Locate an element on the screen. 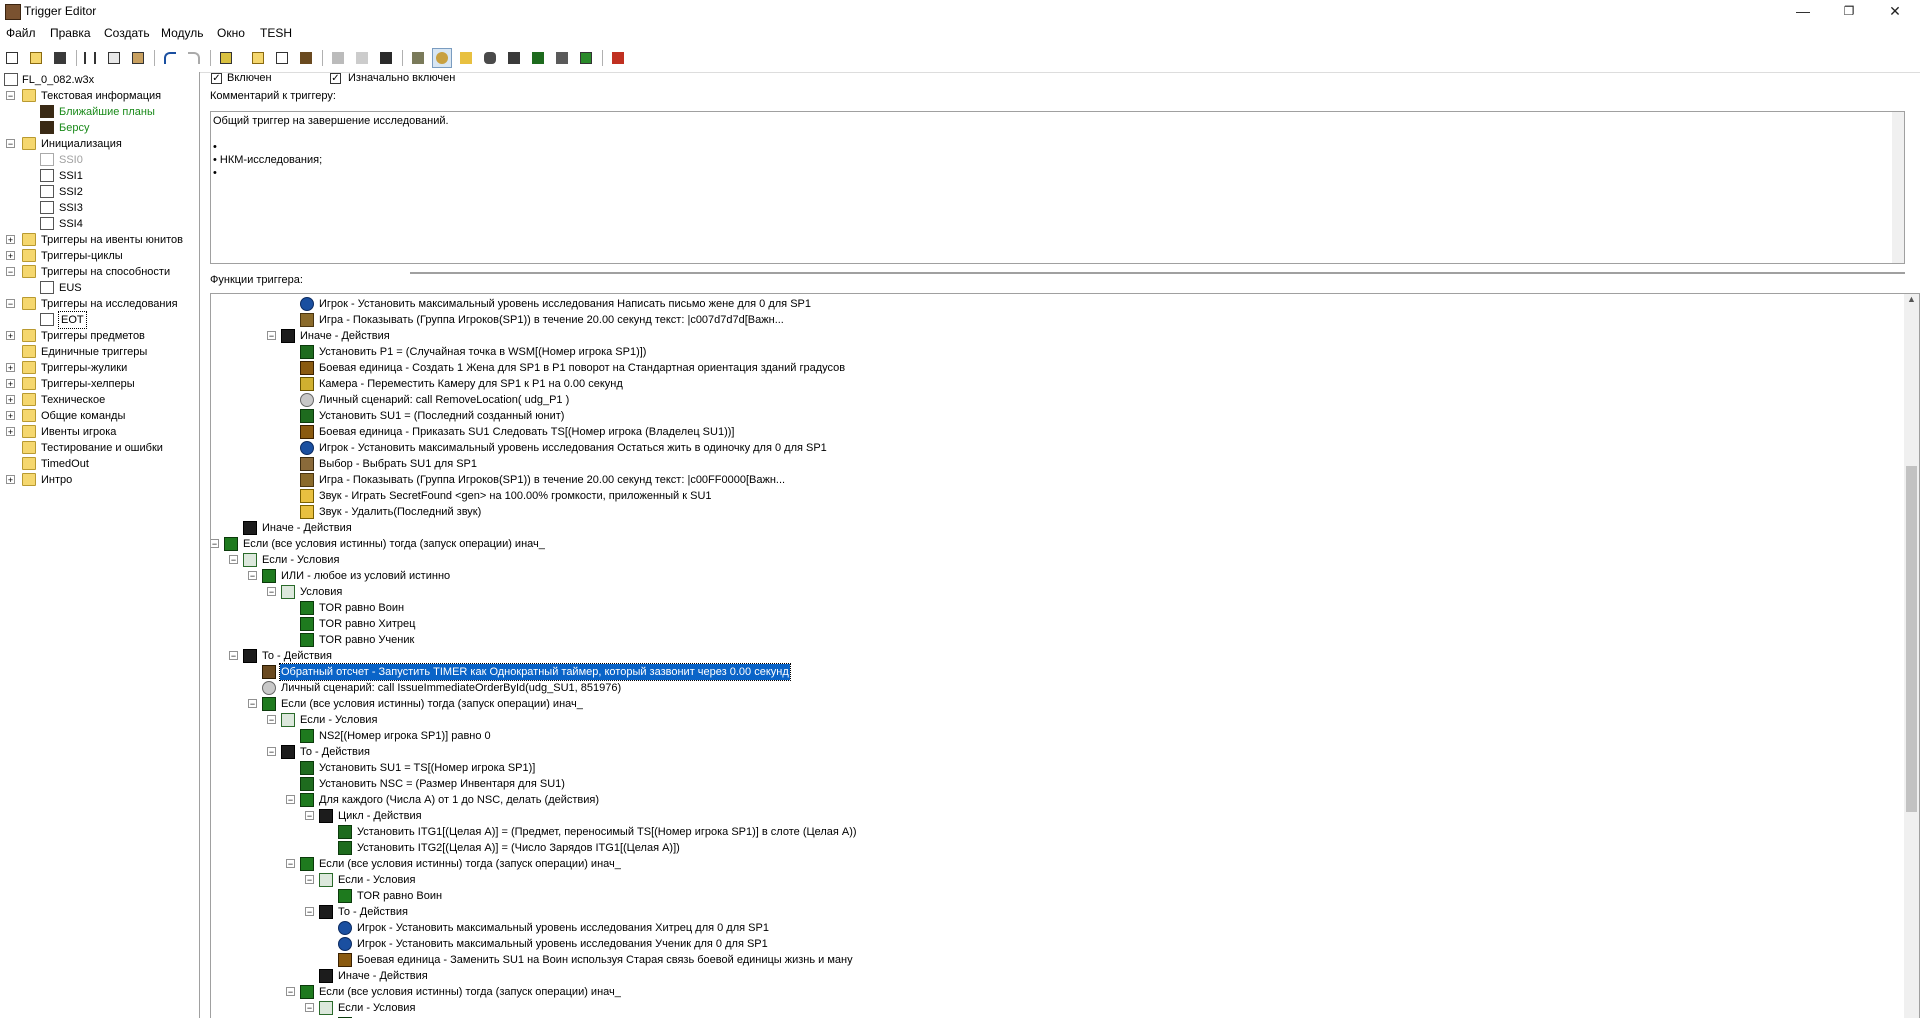 This screenshot has height=1018, width=1920. tree-item: Единичные триггеры is located at coordinates (99, 352).